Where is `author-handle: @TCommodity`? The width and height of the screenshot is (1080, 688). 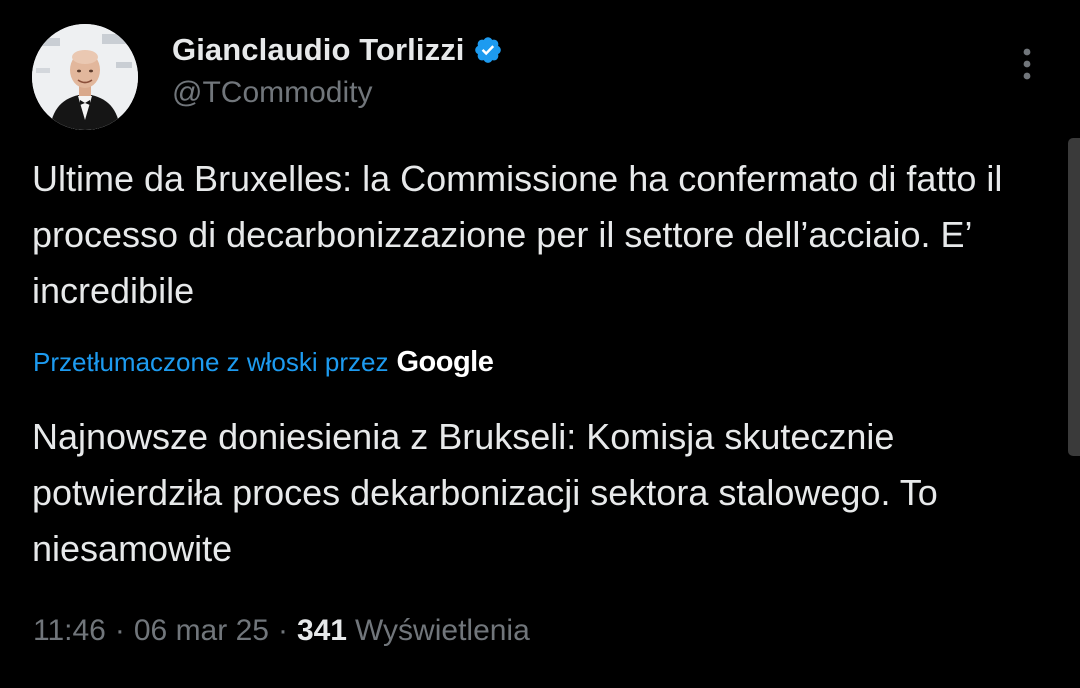
author-handle: @TCommodity is located at coordinates (272, 93).